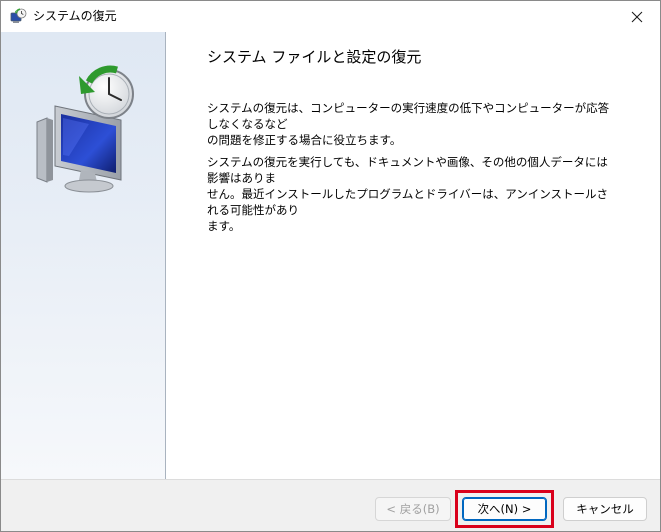  Describe the element at coordinates (314, 57) in the screenshot. I see `page-title: システム ファイルと設定の復元` at that location.